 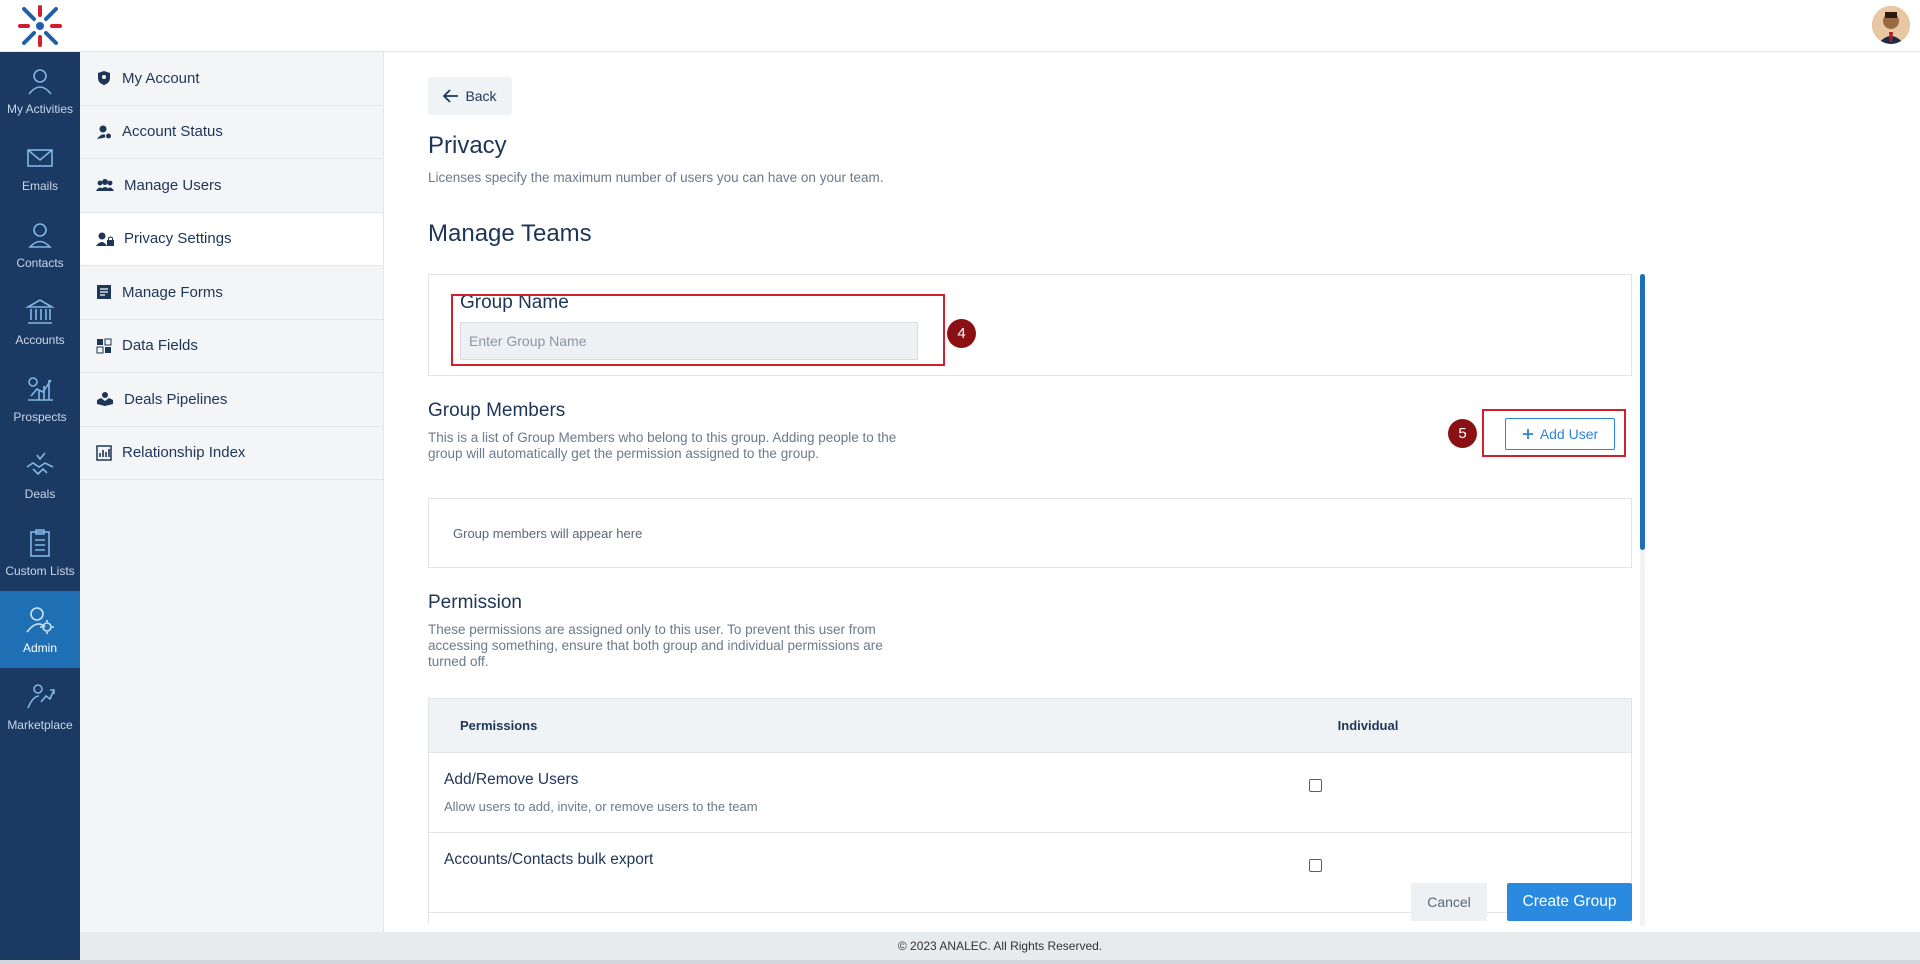 What do you see at coordinates (104, 78) in the screenshot?
I see `shield-user-icon` at bounding box center [104, 78].